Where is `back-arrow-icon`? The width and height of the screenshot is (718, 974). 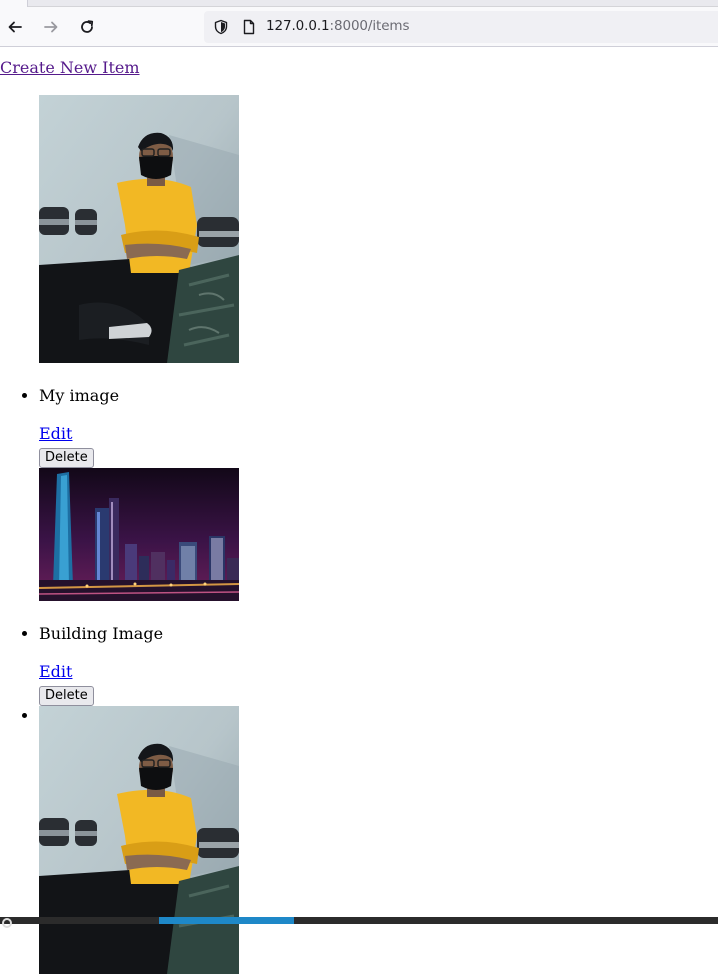
back-arrow-icon is located at coordinates (15, 27).